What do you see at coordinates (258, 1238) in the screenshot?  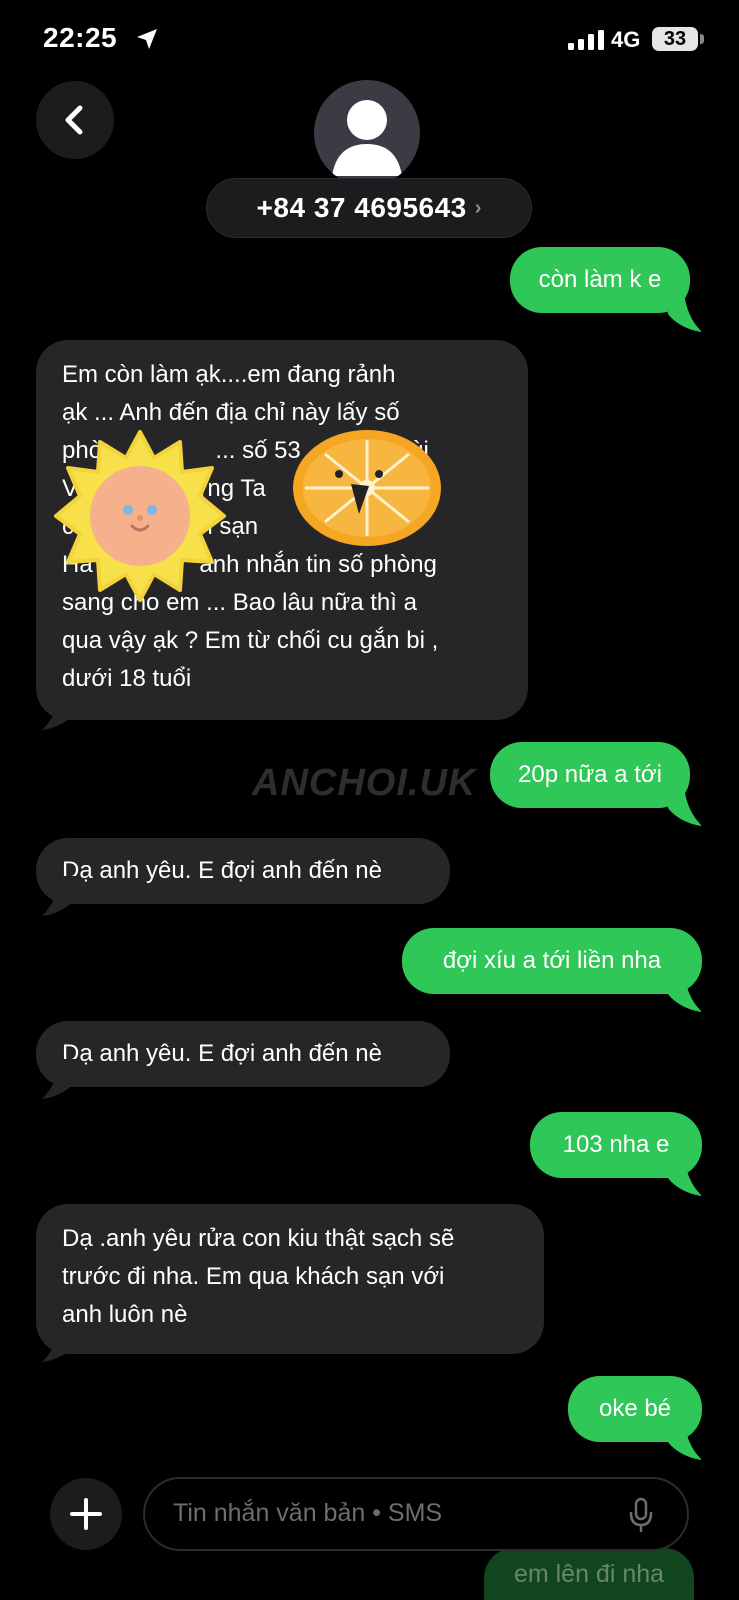 I see `message-line: Dạ .anh yêu rửa con kiu thật sạch sẽ` at bounding box center [258, 1238].